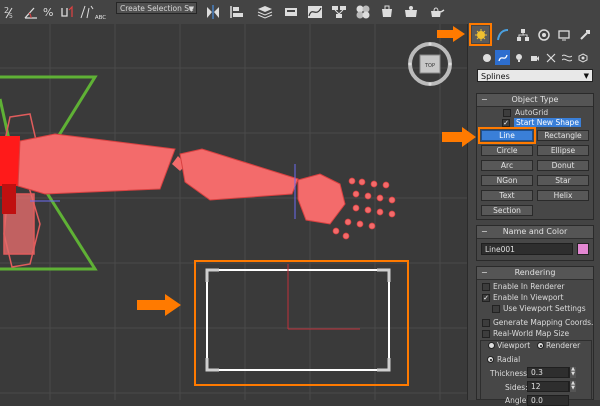 This screenshot has height=406, width=600. Describe the element at coordinates (547, 122) in the screenshot. I see `start-new-shape-label: Start New Shape` at that location.